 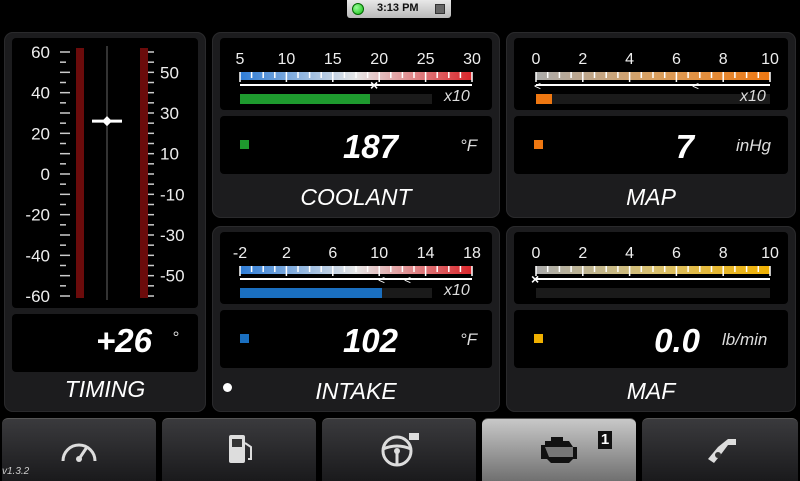 I want to click on status-bar: 3:13 PM, so click(x=399, y=9).